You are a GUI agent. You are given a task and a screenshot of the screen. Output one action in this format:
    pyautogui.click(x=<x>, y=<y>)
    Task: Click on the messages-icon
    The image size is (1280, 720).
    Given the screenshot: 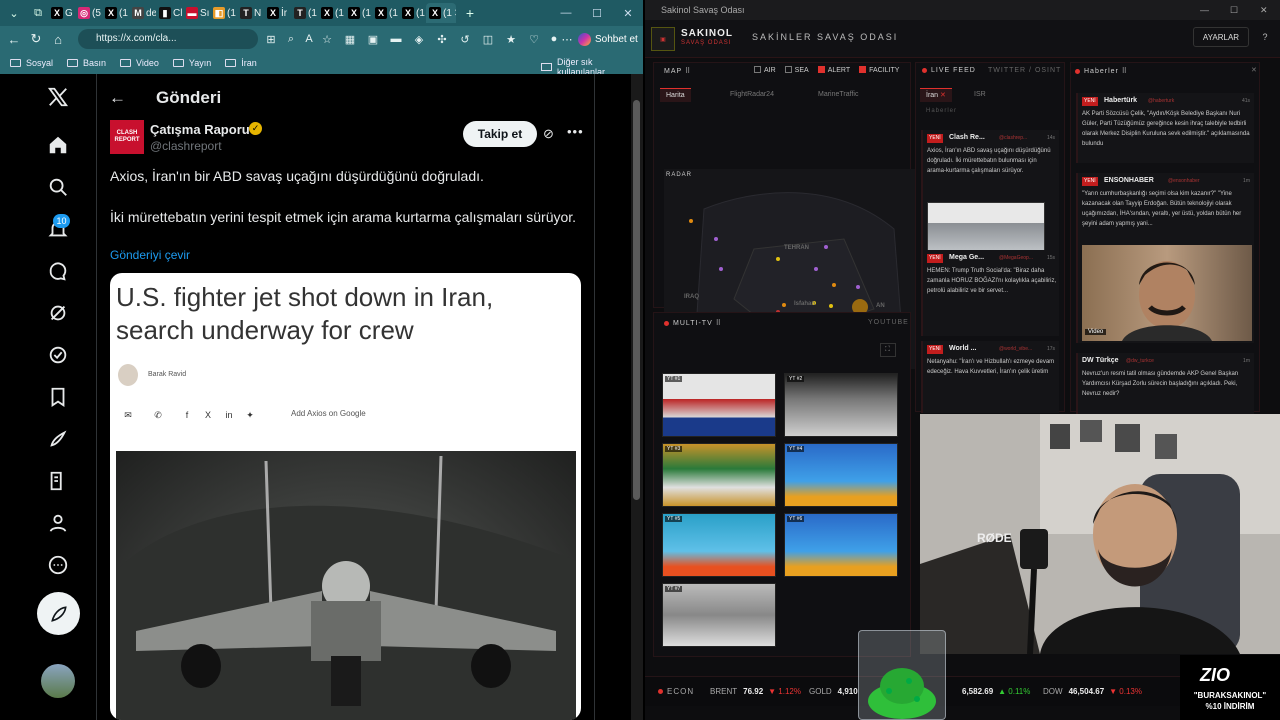 What is the action you would take?
    pyautogui.click(x=58, y=271)
    